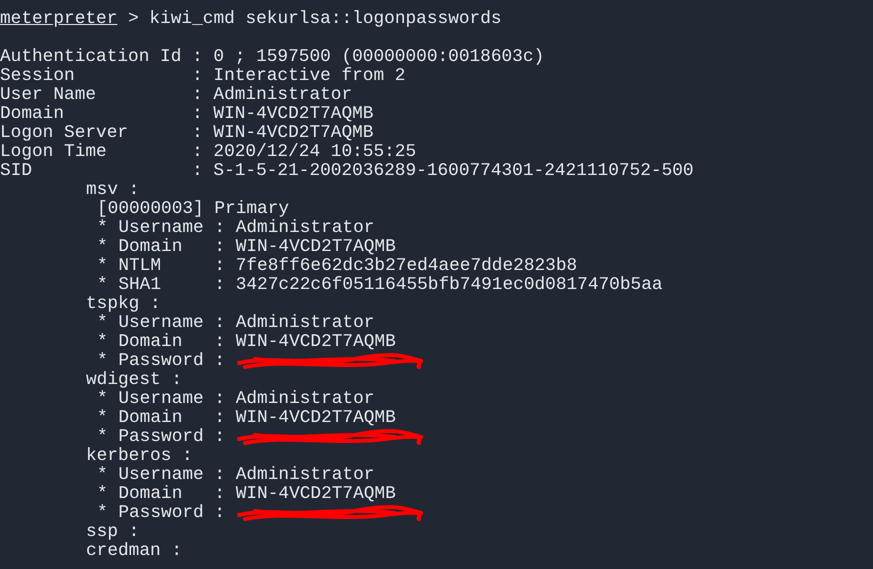 The height and width of the screenshot is (569, 873). What do you see at coordinates (193, 209) in the screenshot?
I see `credential-line: [00000003] Primary` at bounding box center [193, 209].